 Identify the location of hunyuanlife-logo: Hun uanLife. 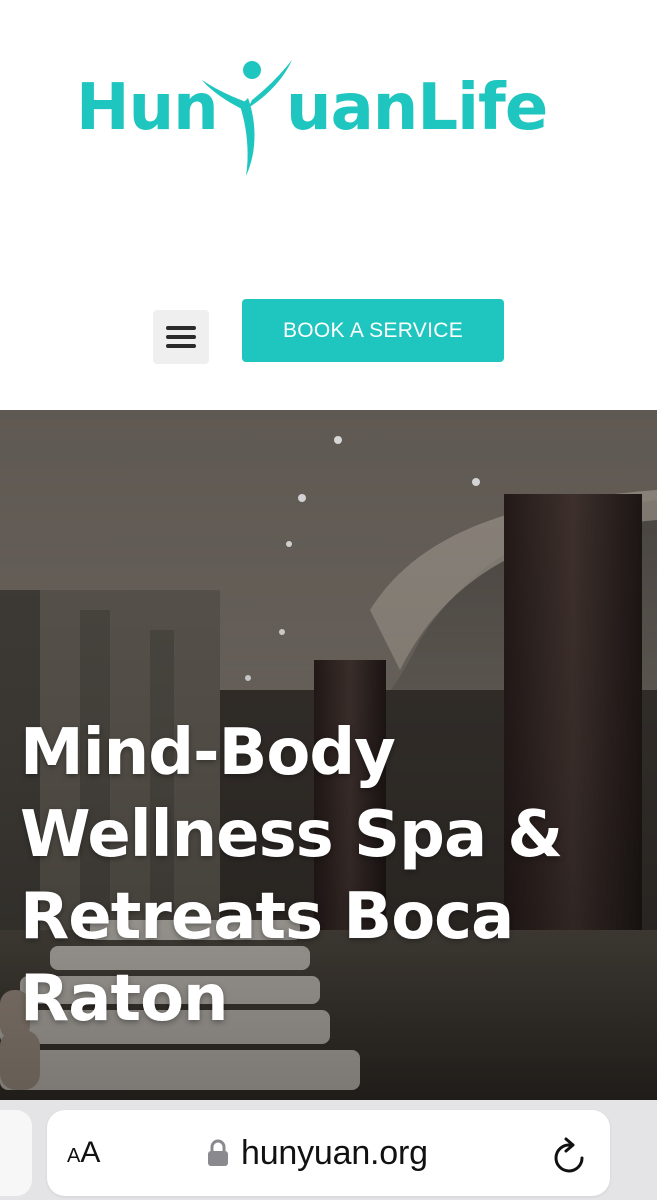
(328, 118).